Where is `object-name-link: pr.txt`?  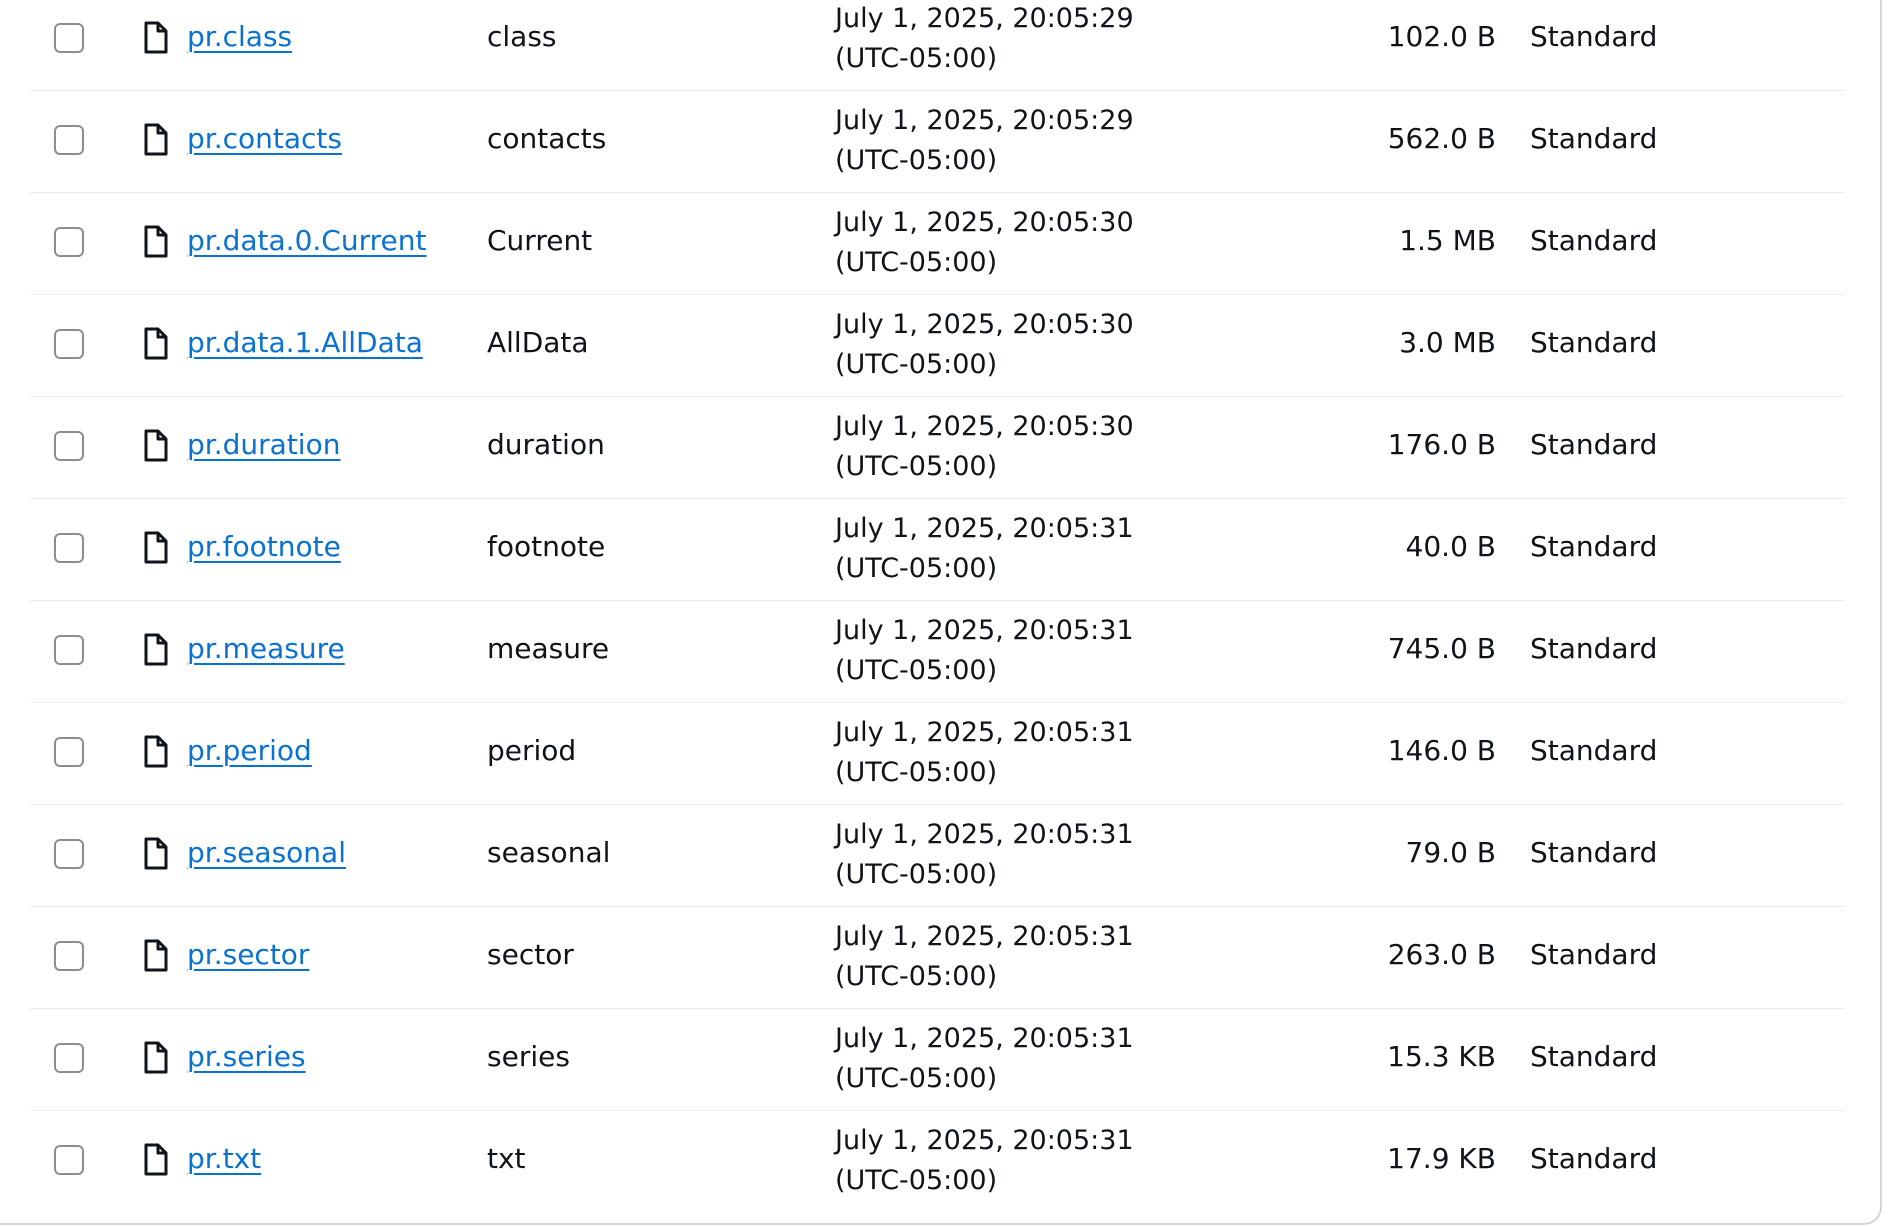 object-name-link: pr.txt is located at coordinates (224, 1159).